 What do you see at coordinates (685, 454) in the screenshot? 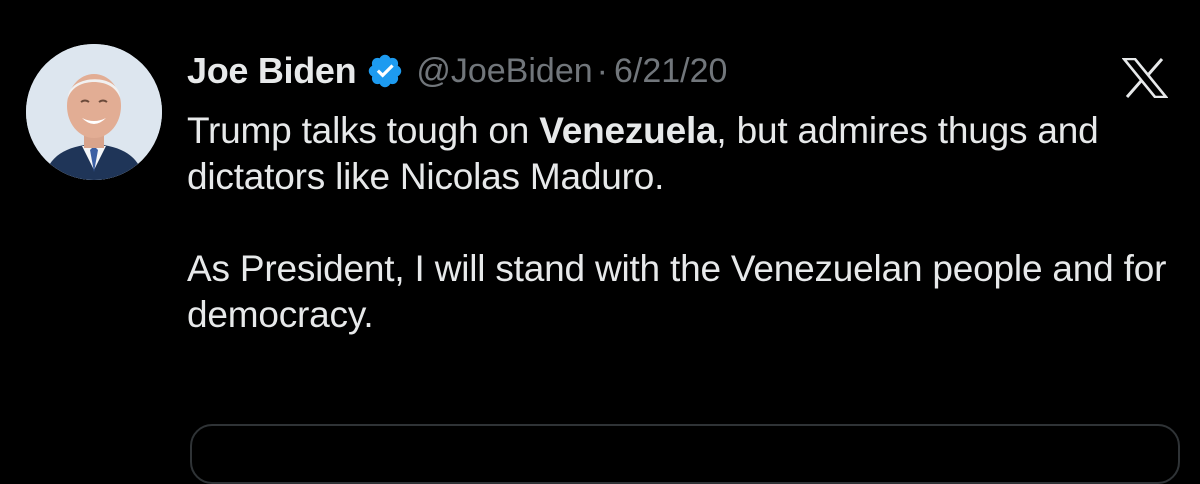
I see `embedded-card` at bounding box center [685, 454].